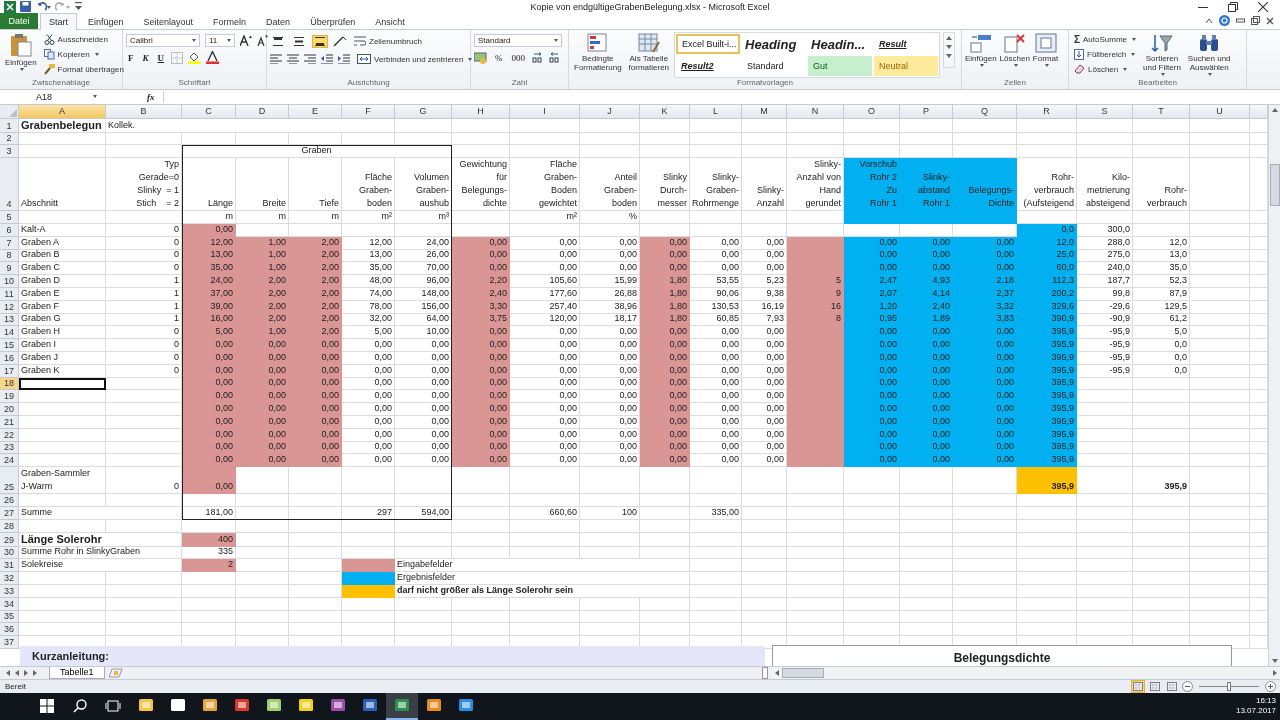 The height and width of the screenshot is (720, 1280). I want to click on insert-function-button: fx, so click(151, 96).